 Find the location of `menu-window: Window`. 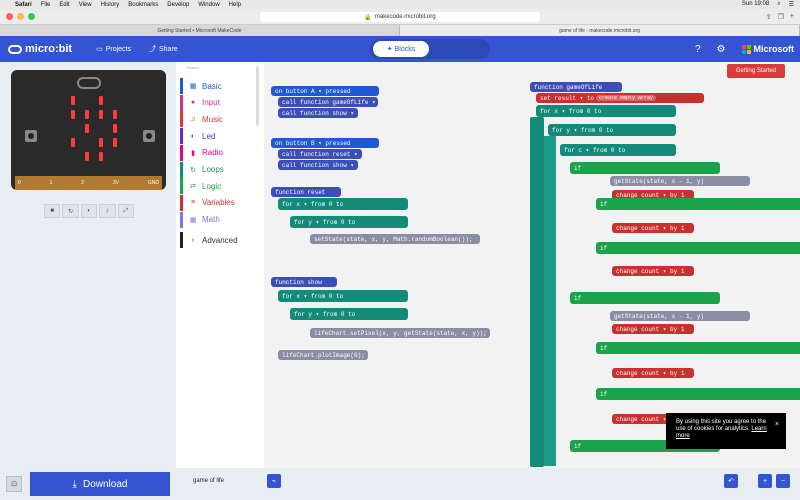

menu-window: Window is located at coordinates (208, 5).